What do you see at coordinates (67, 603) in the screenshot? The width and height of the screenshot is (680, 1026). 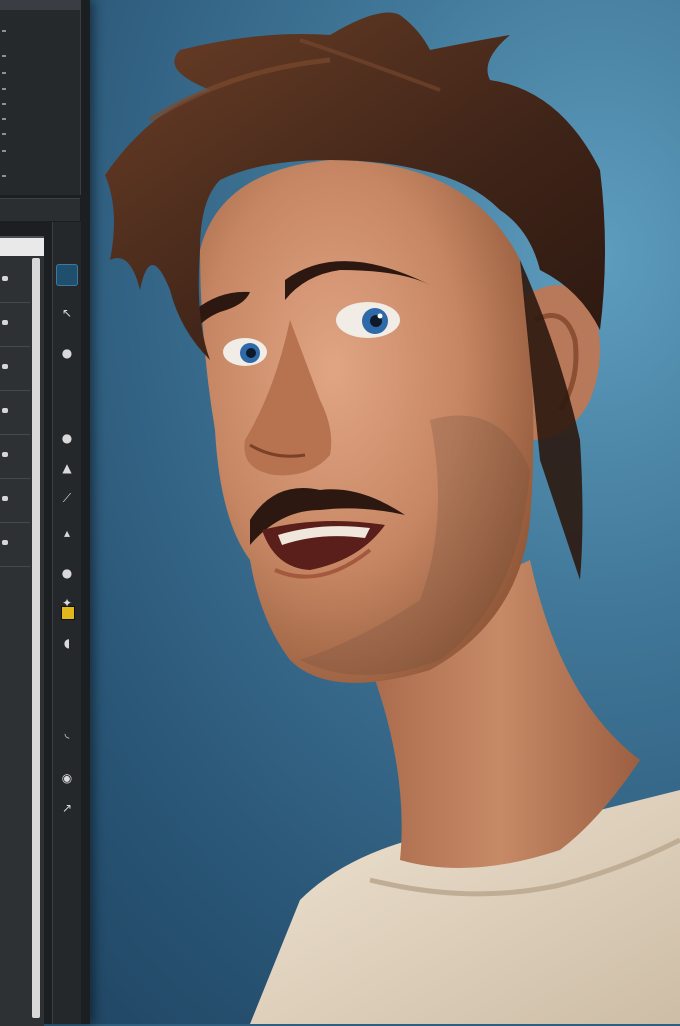 I see `selection-tool-icon: ✦` at bounding box center [67, 603].